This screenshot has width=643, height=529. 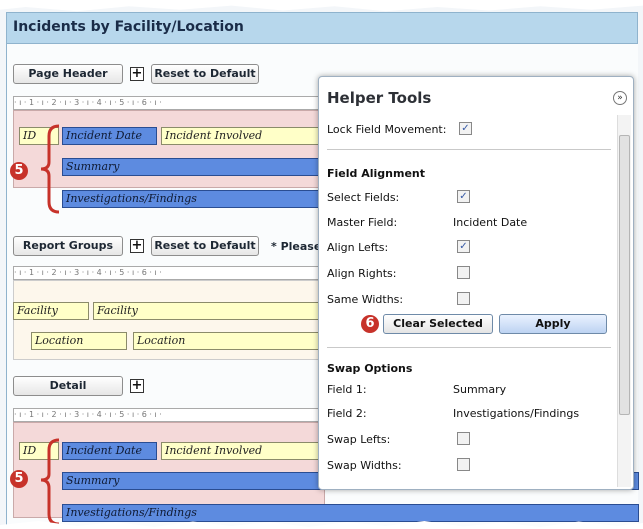 What do you see at coordinates (193, 167) in the screenshot?
I see `page-header-field-summary: Summary` at bounding box center [193, 167].